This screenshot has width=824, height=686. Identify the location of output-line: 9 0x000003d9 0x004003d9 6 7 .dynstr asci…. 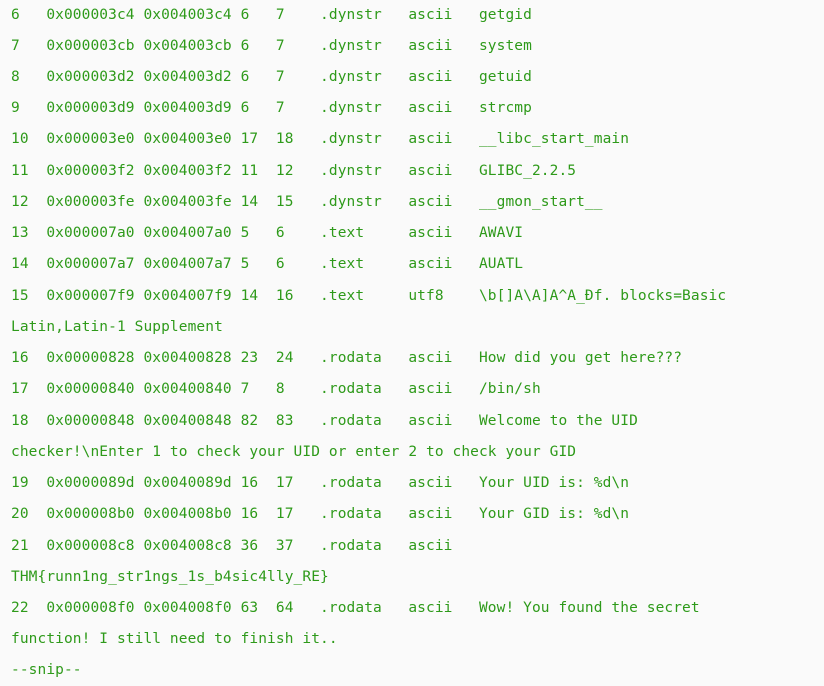
(271, 108).